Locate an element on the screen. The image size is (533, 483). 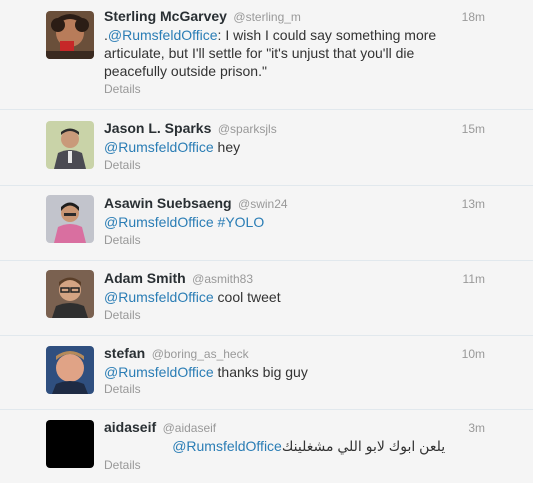
tweet-text: @RumsfeldOffice cool tweet is located at coordinates (192, 297).